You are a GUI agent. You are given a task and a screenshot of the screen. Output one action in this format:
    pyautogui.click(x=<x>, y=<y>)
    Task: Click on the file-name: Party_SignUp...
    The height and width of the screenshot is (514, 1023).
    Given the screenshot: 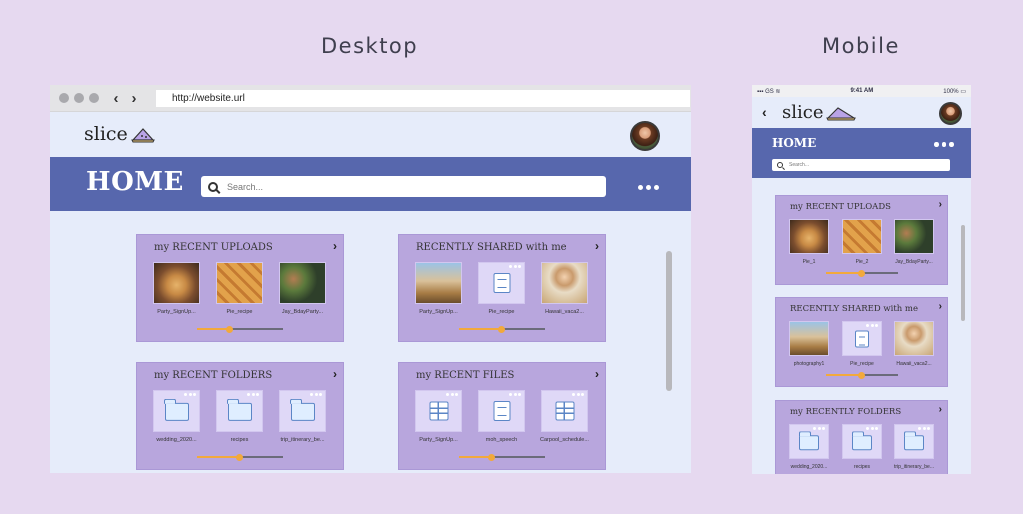 What is the action you would take?
    pyautogui.click(x=438, y=312)
    